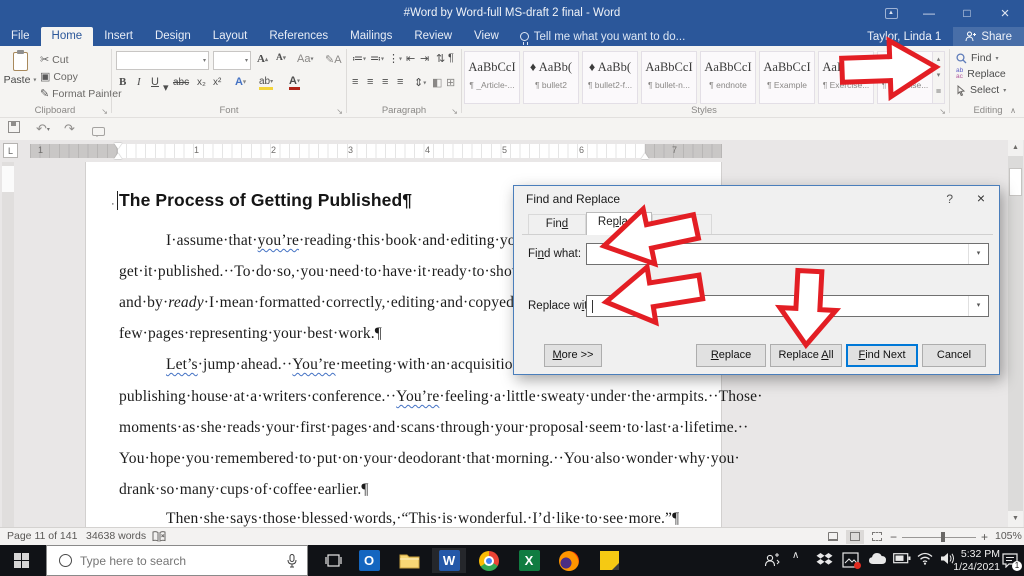 The width and height of the screenshot is (1024, 576). What do you see at coordinates (116, 536) in the screenshot?
I see `word-count: 34638 words` at bounding box center [116, 536].